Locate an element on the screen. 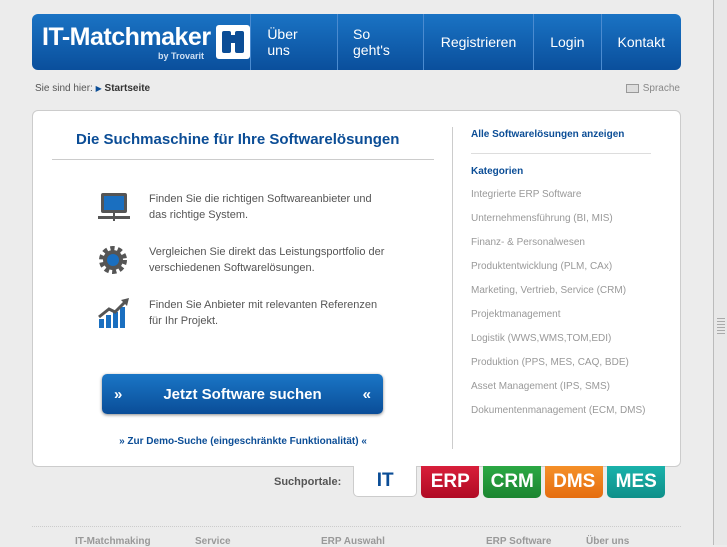 This screenshot has height=547, width=727. search-button: » Jetzt Software suchen « is located at coordinates (242, 394).